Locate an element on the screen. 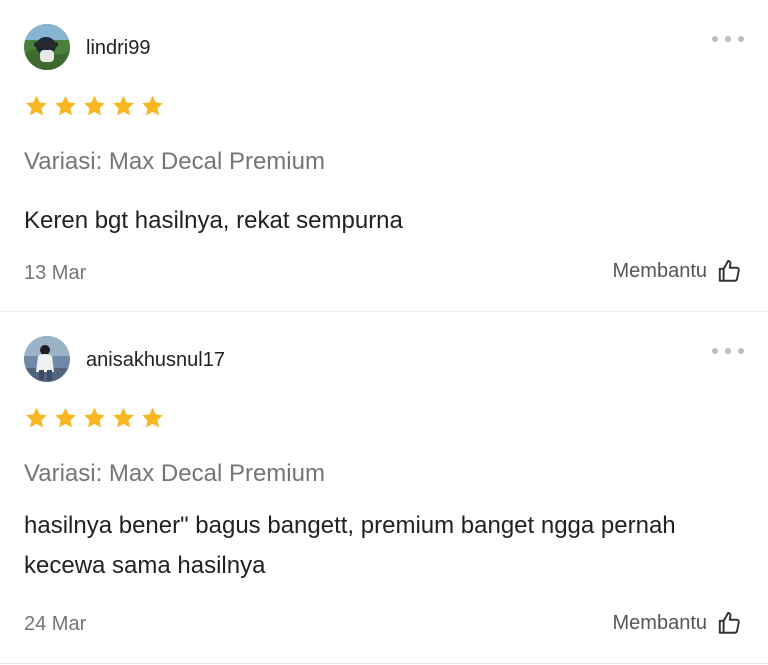 The width and height of the screenshot is (768, 665). username: lindri99 is located at coordinates (118, 48).